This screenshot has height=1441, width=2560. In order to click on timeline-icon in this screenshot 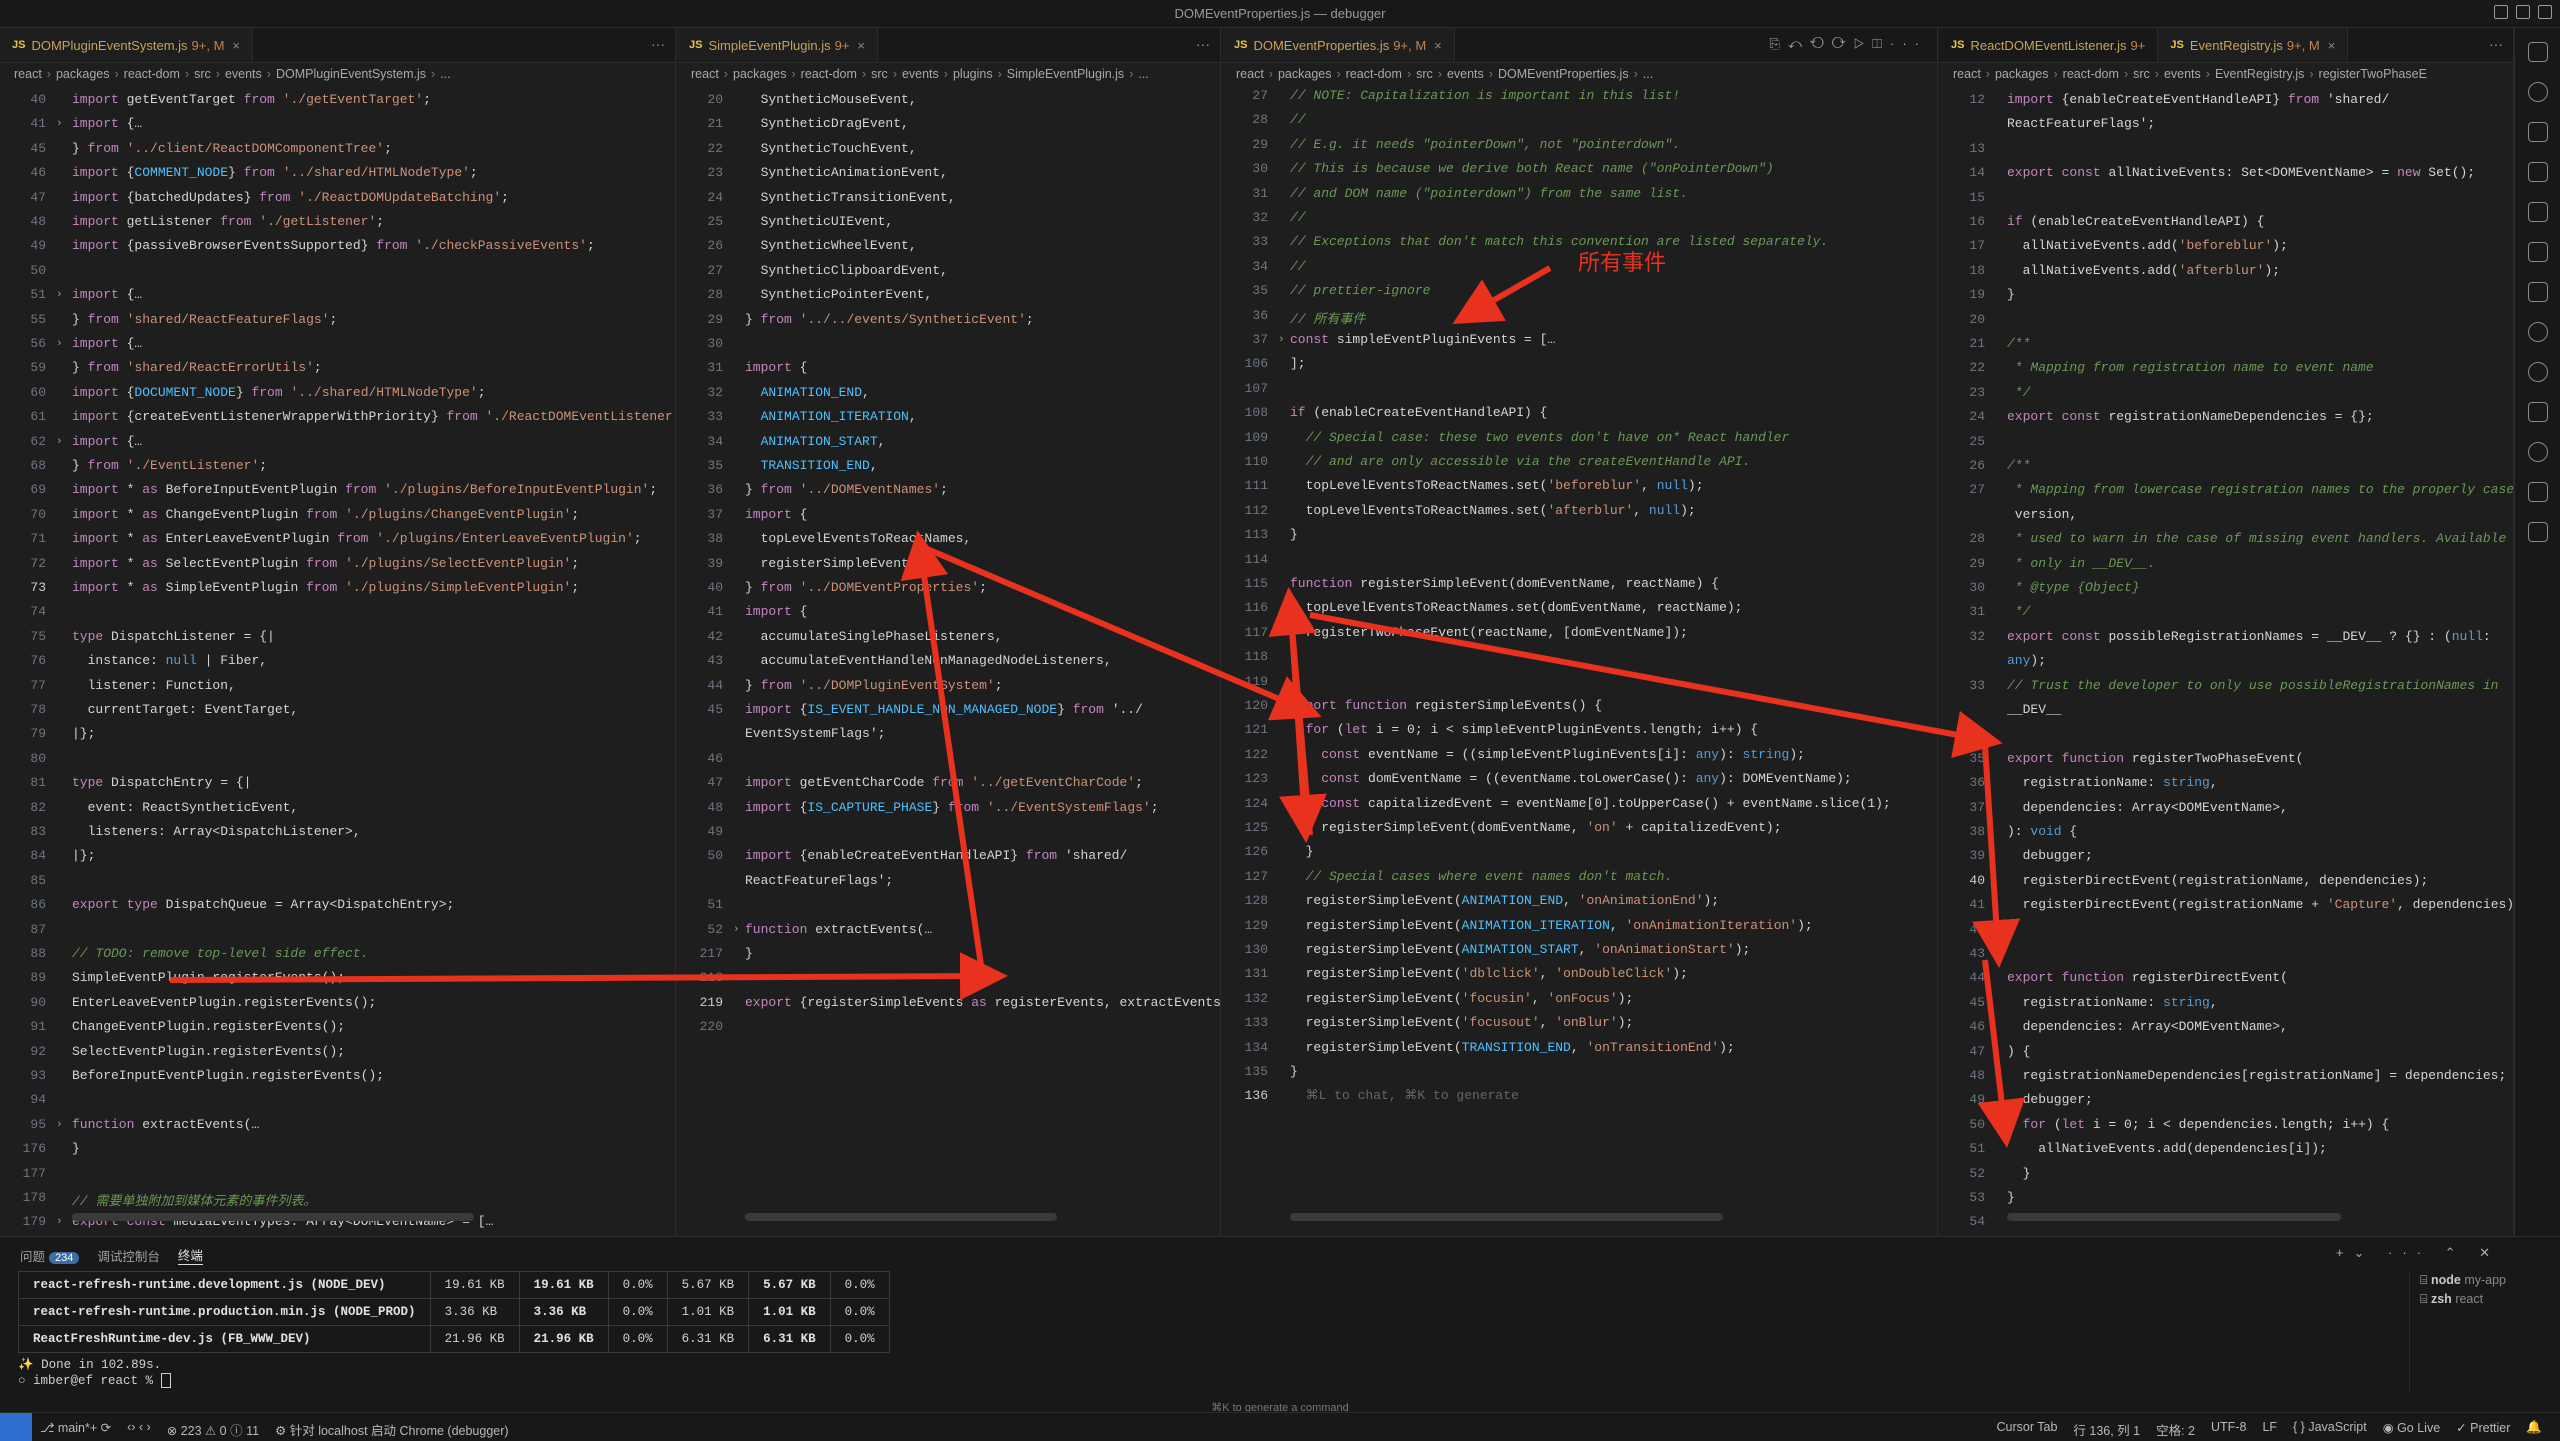, I will do `click(2538, 372)`.